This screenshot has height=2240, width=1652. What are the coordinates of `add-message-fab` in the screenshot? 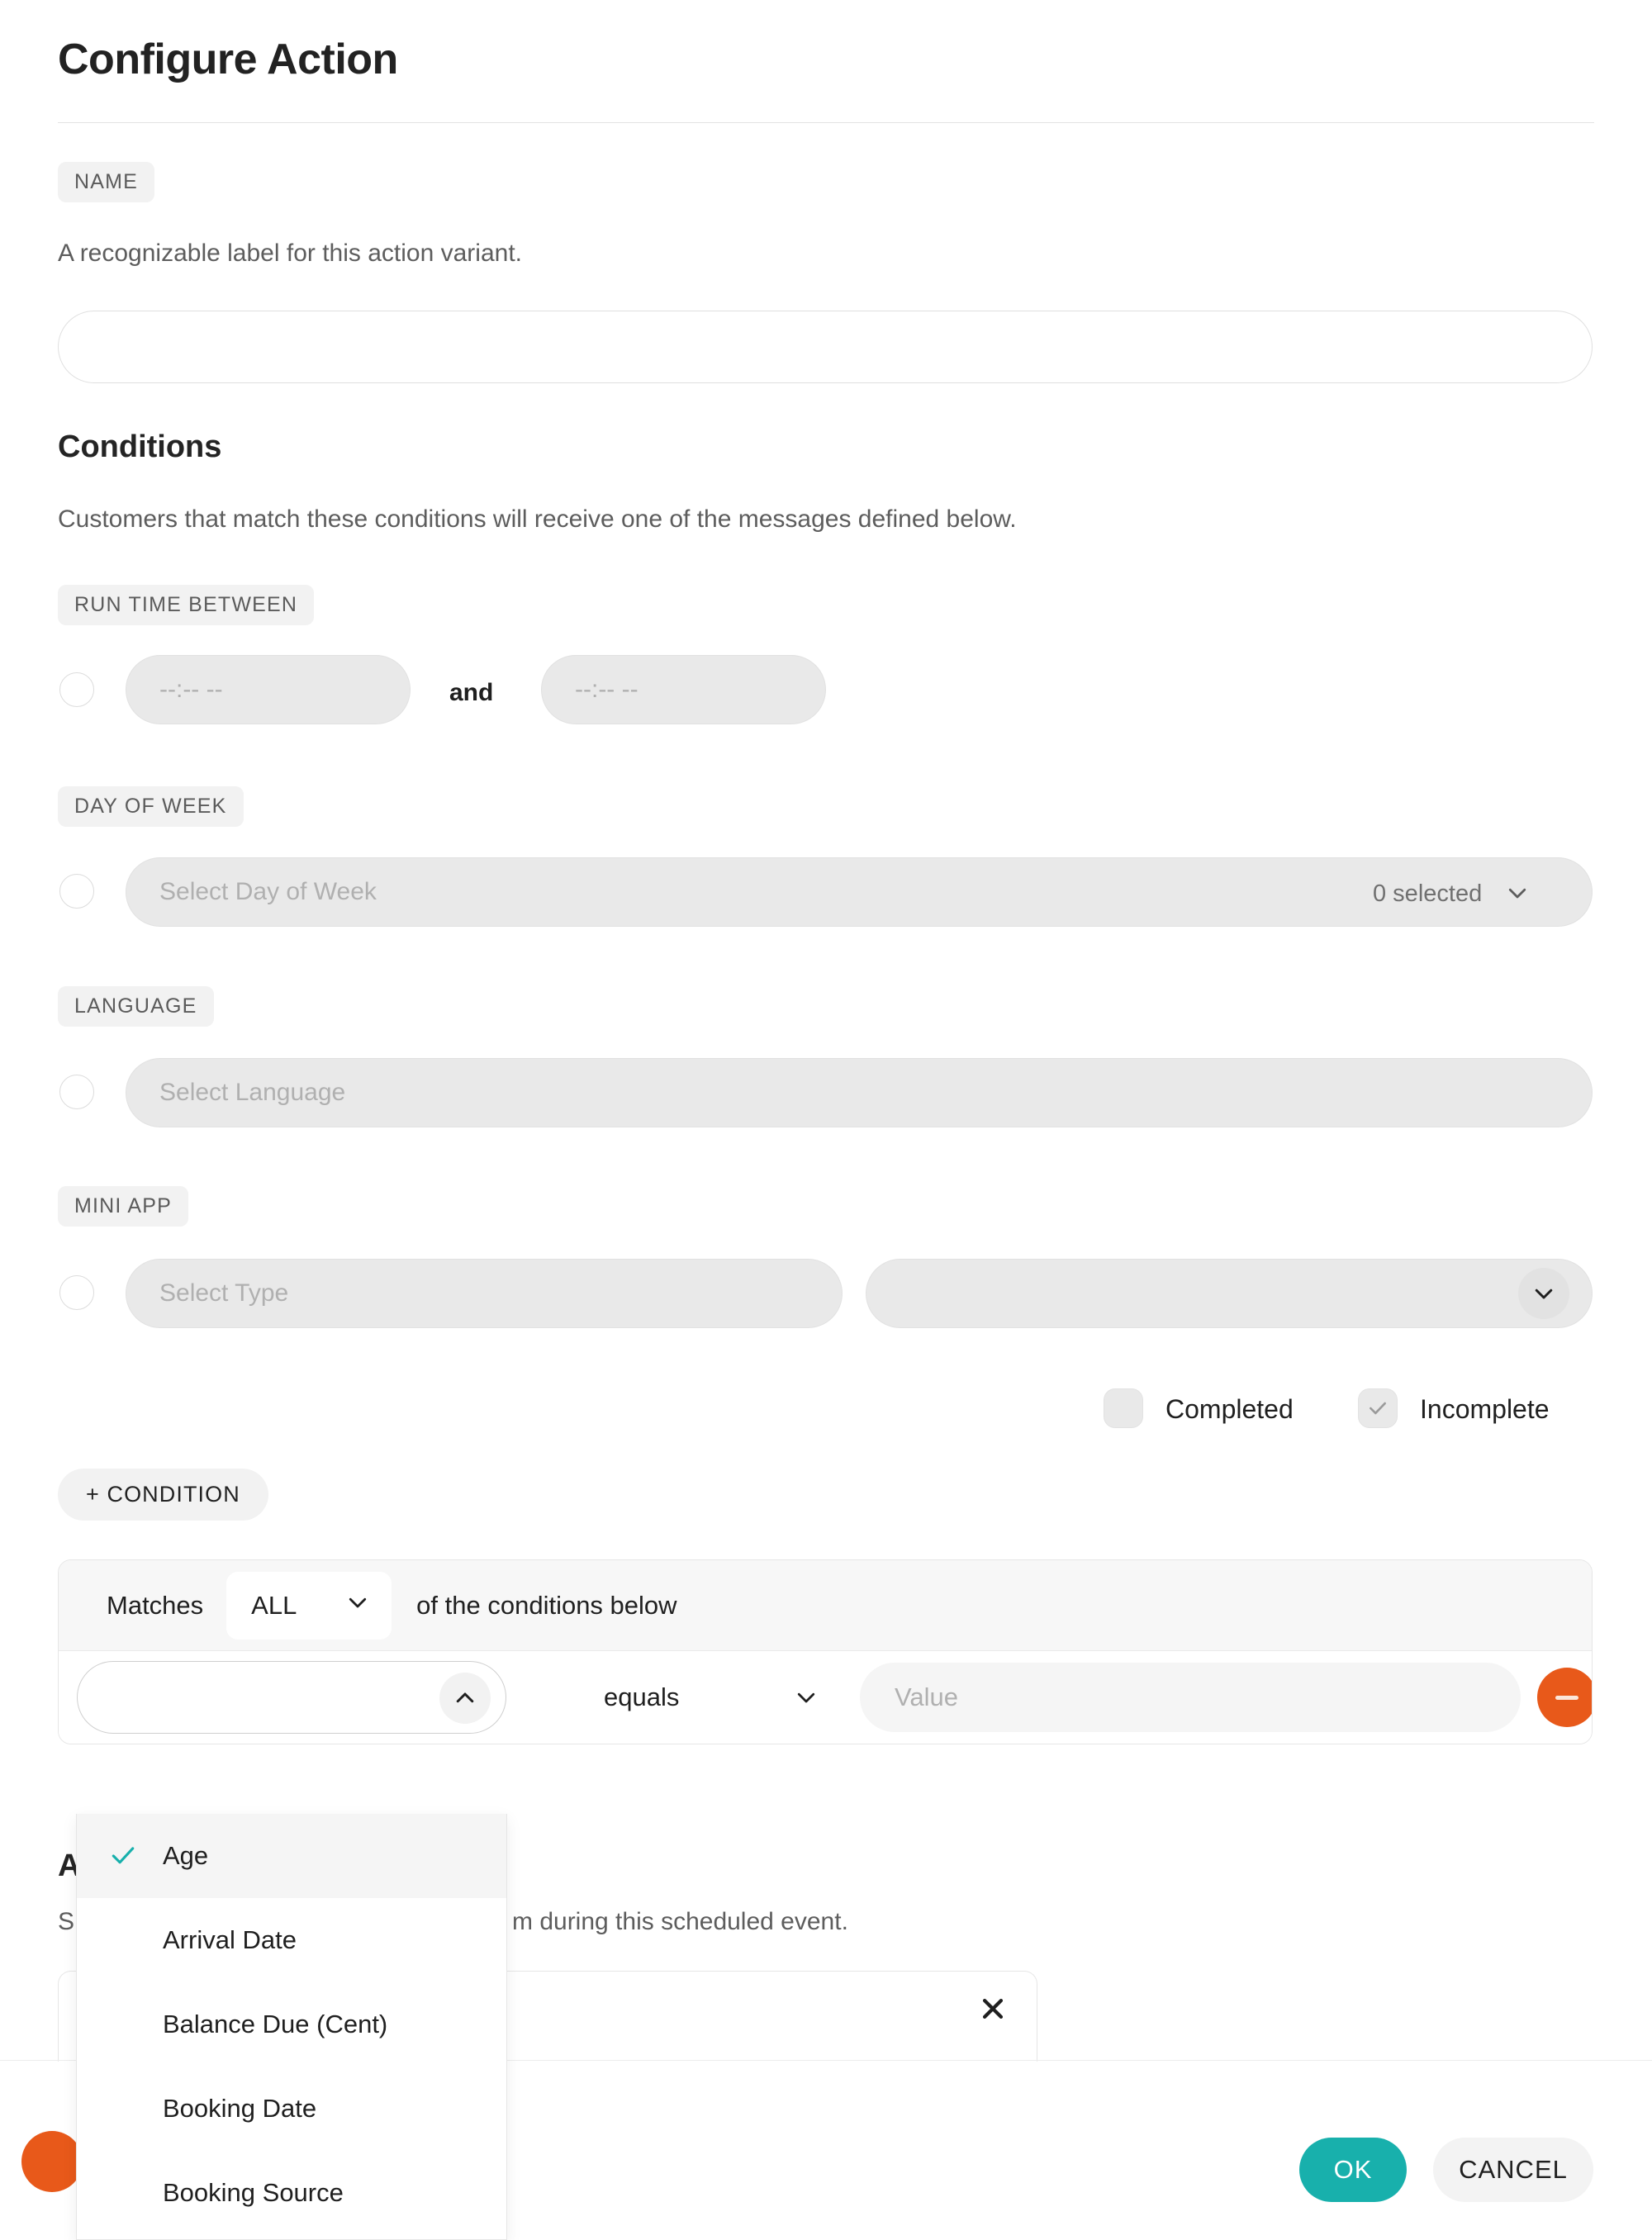 It's located at (52, 2161).